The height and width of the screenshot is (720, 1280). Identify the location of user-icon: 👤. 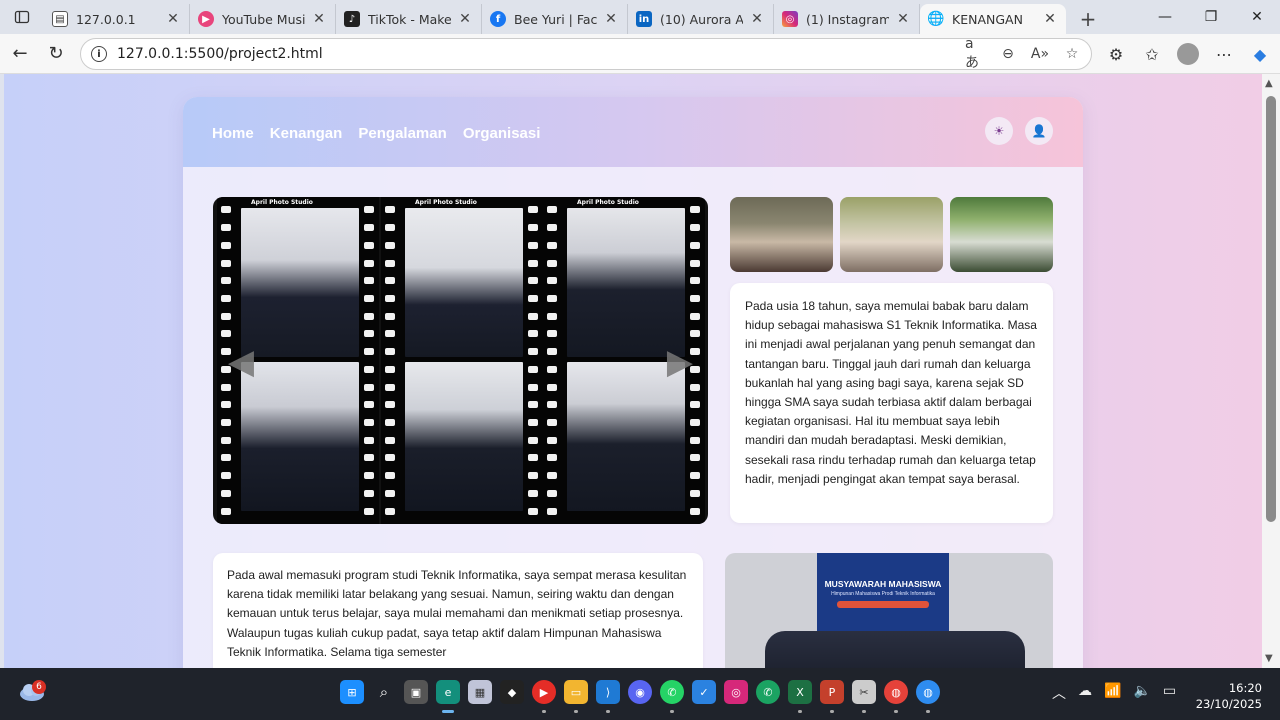
(1039, 131).